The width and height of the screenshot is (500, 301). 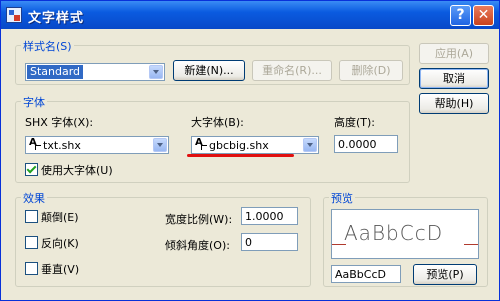 I want to click on preview-canvas: AaBbCcD, so click(x=405, y=234).